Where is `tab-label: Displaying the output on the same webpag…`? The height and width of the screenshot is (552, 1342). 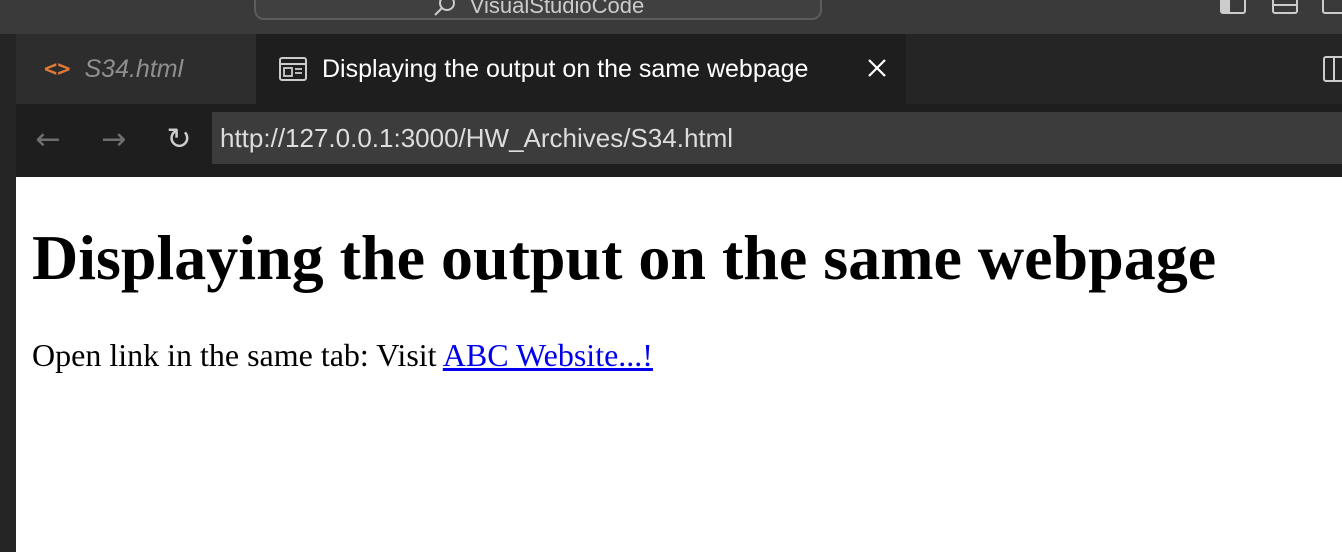 tab-label: Displaying the output on the same webpag… is located at coordinates (565, 68).